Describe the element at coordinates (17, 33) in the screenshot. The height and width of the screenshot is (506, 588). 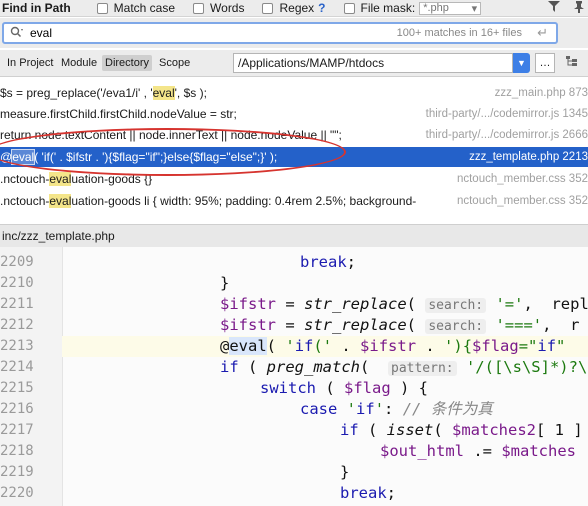
I see `search-icon` at that location.